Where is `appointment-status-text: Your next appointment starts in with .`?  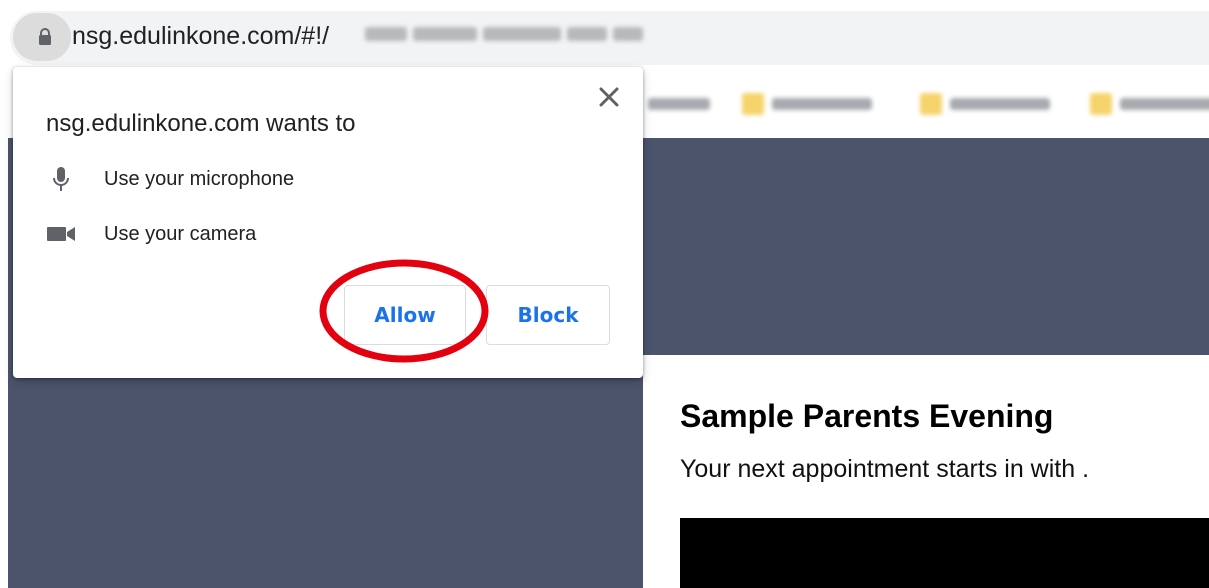 appointment-status-text: Your next appointment starts in with . is located at coordinates (885, 469).